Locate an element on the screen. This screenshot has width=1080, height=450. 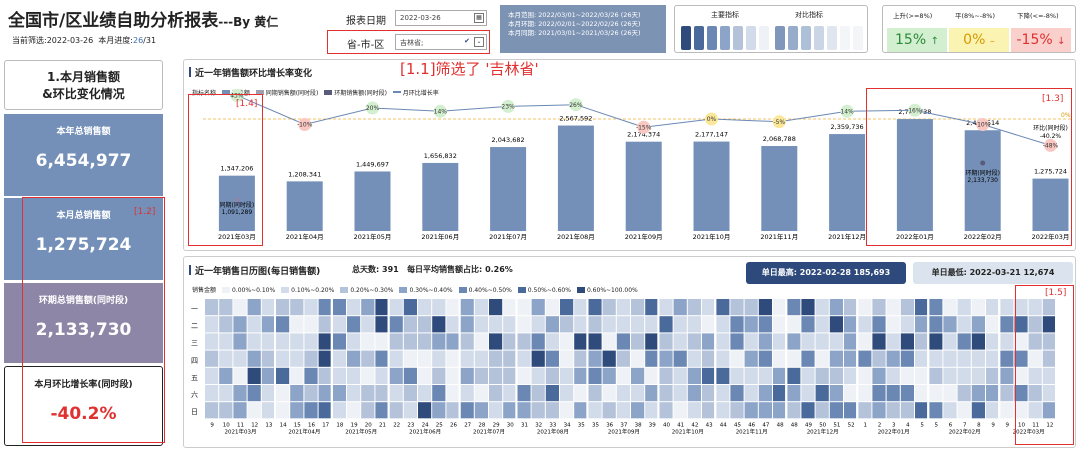
progress-value: 26 is located at coordinates (138, 40).